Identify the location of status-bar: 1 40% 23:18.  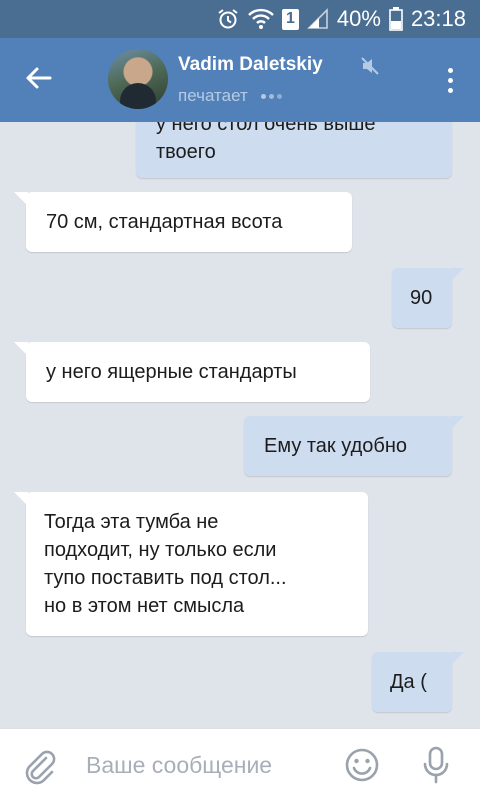
(240, 19).